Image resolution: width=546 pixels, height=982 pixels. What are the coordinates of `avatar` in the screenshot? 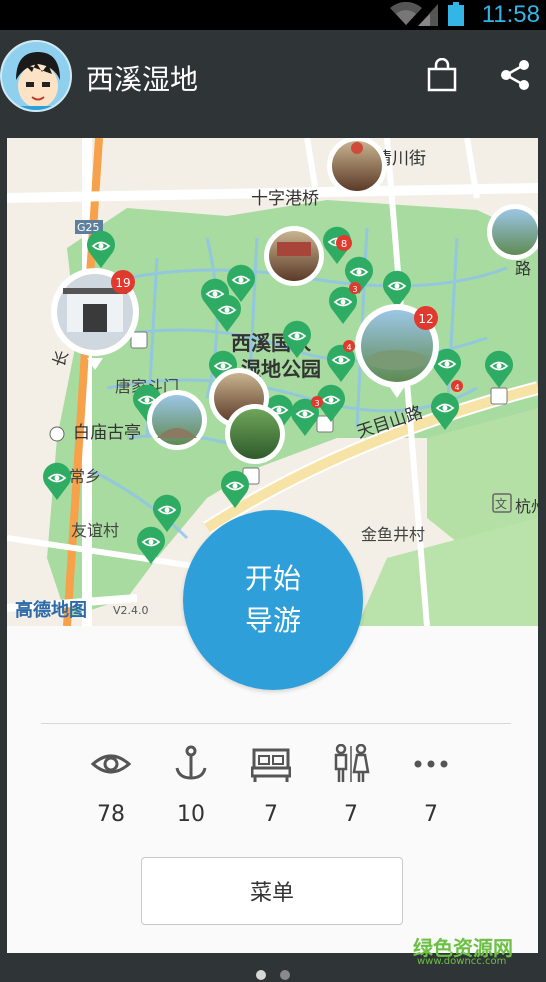 It's located at (36, 76).